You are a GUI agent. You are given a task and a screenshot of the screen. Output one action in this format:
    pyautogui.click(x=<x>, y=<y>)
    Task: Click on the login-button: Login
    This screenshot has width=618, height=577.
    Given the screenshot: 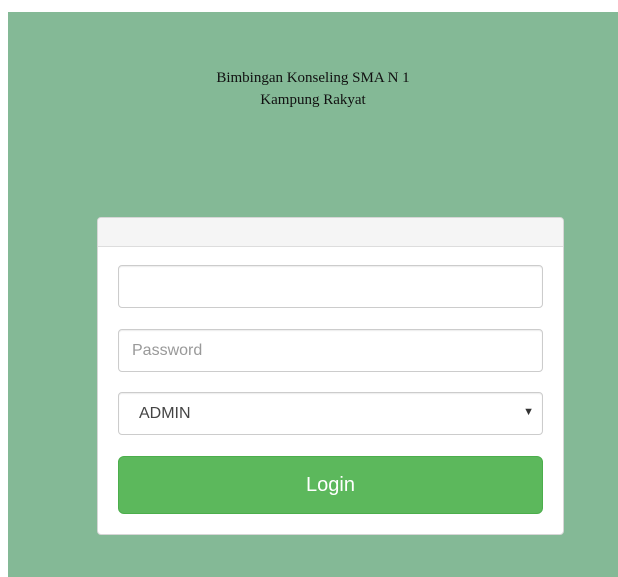 What is the action you would take?
    pyautogui.click(x=330, y=485)
    